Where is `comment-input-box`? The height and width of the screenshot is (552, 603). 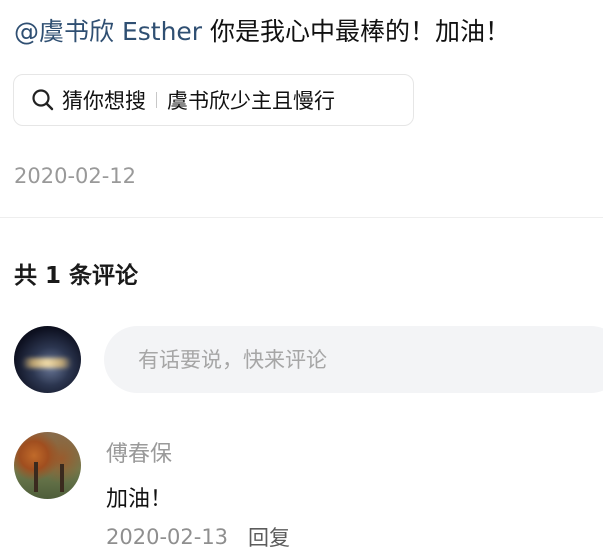
comment-input-box is located at coordinates (353, 359).